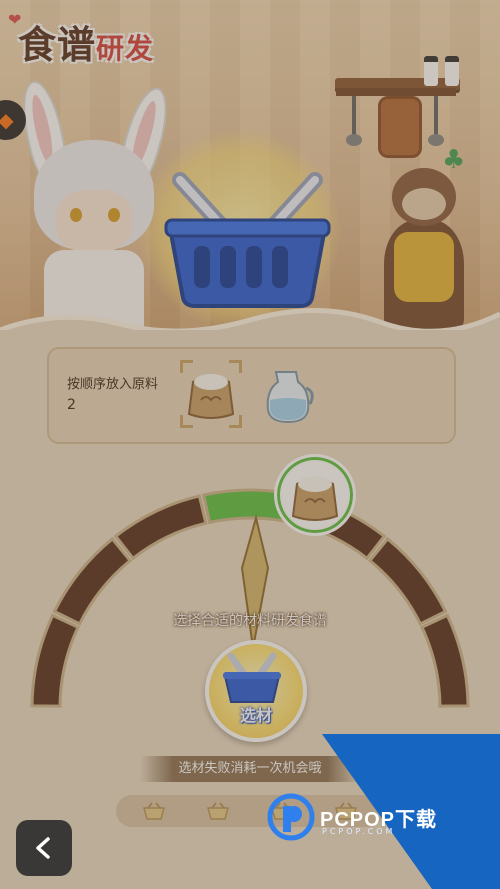 This screenshot has height=889, width=500. I want to click on basket-icon, so click(252, 677).